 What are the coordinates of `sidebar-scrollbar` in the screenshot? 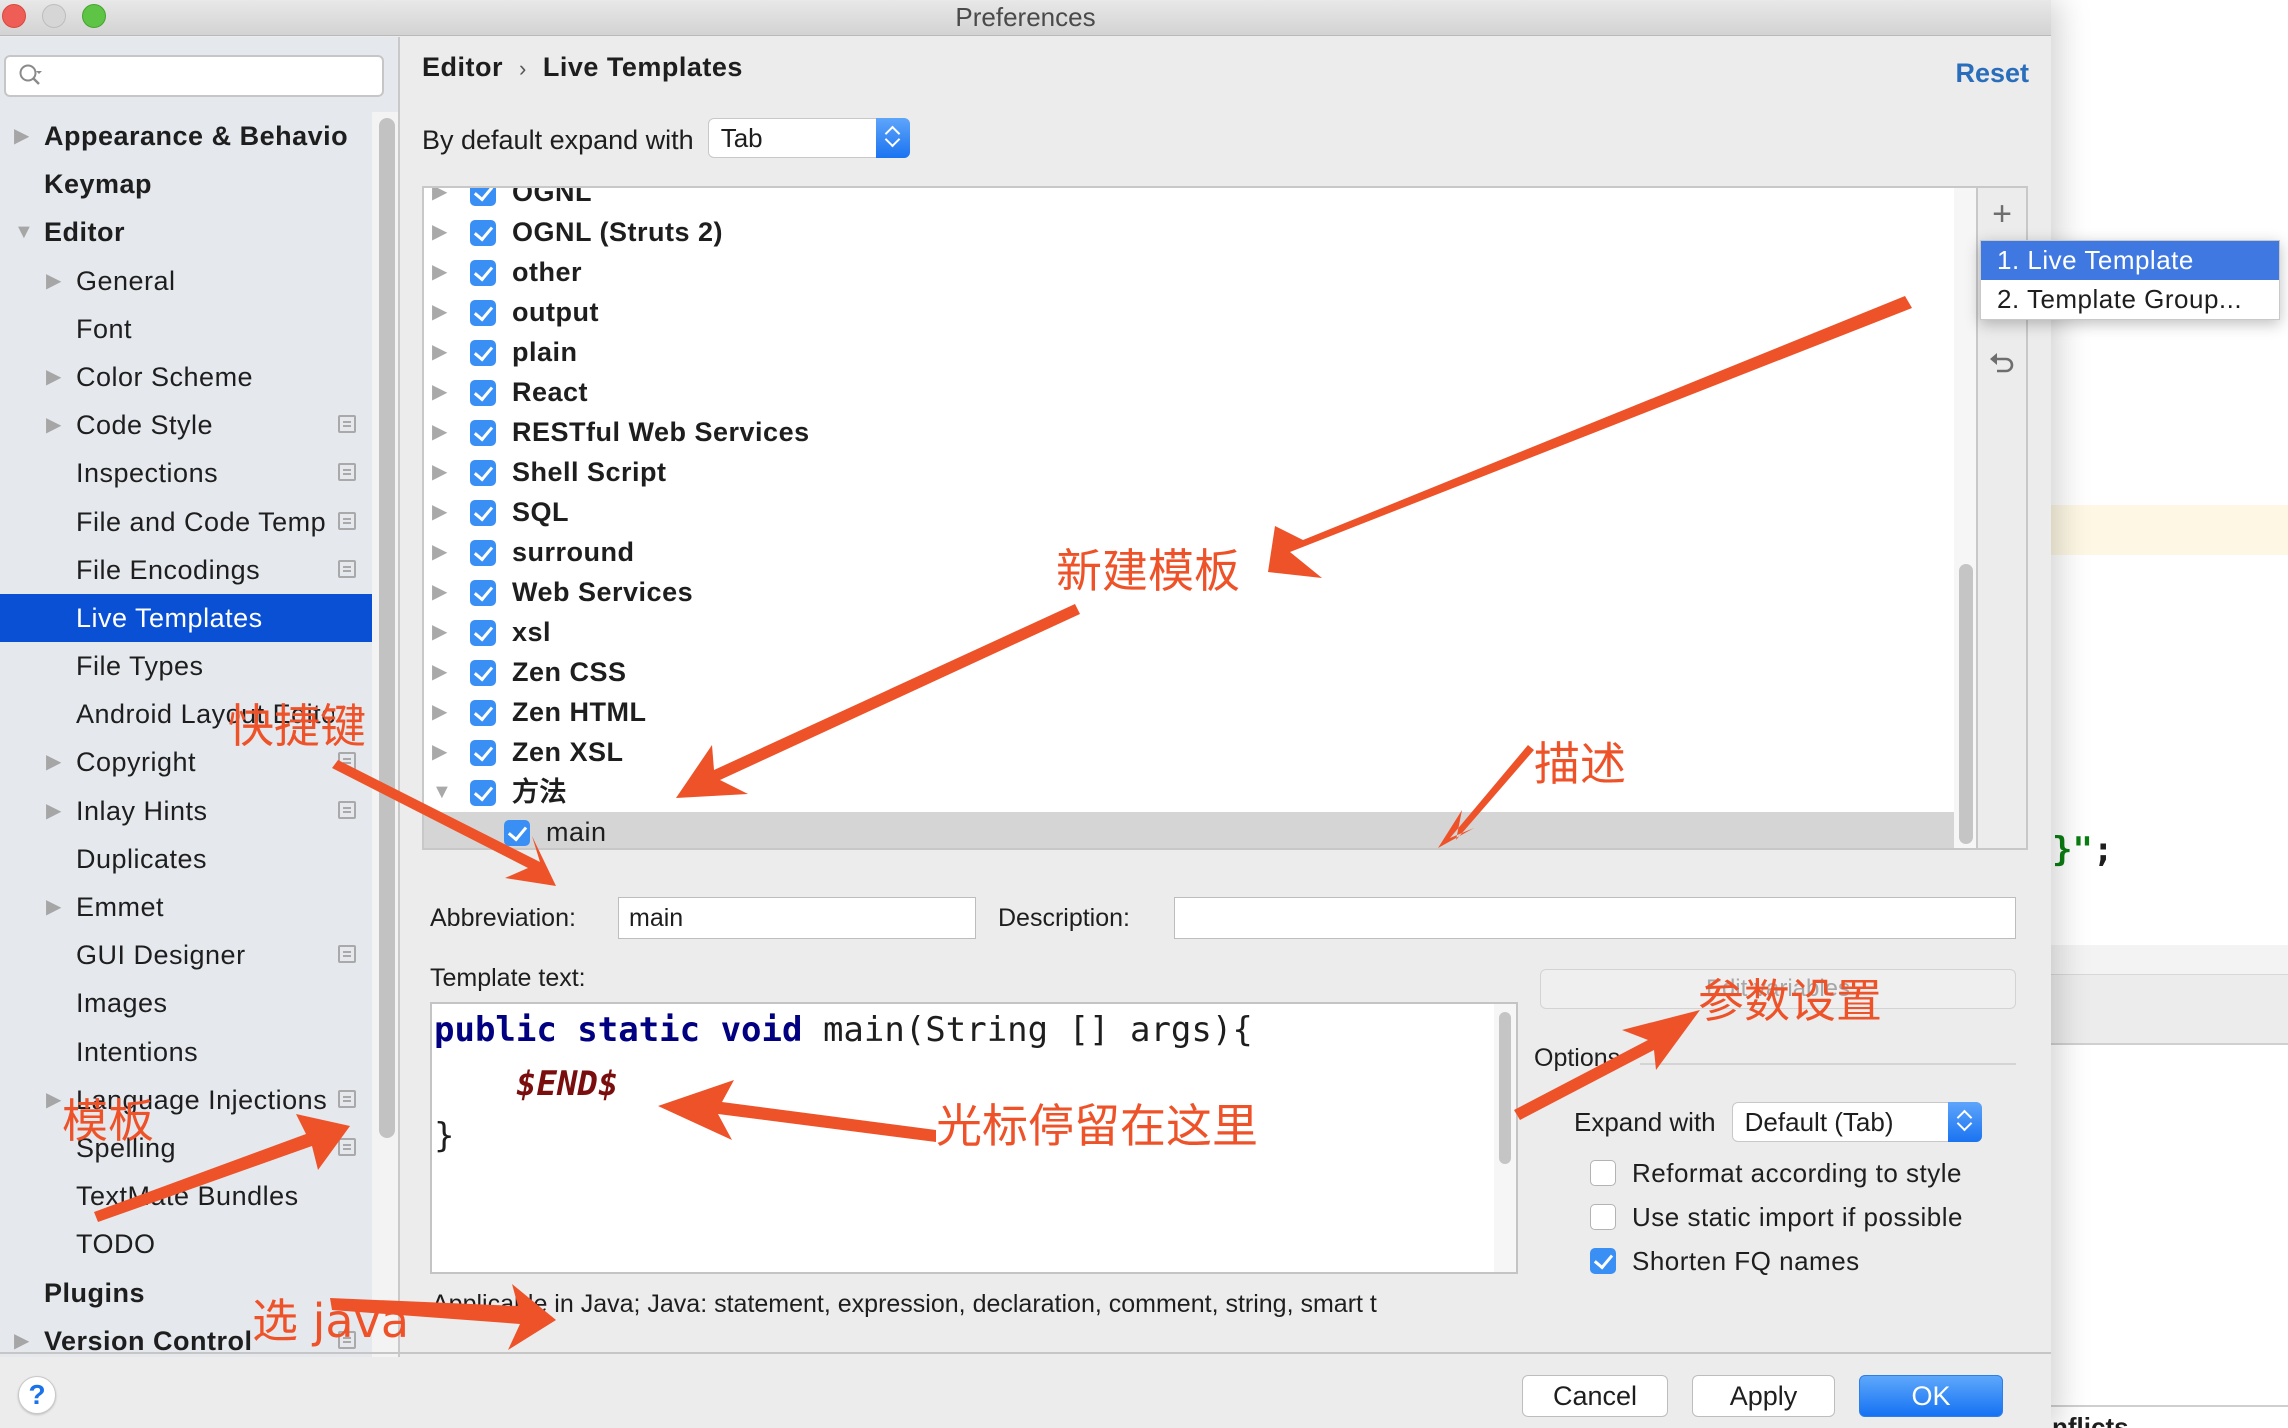 It's located at (385, 734).